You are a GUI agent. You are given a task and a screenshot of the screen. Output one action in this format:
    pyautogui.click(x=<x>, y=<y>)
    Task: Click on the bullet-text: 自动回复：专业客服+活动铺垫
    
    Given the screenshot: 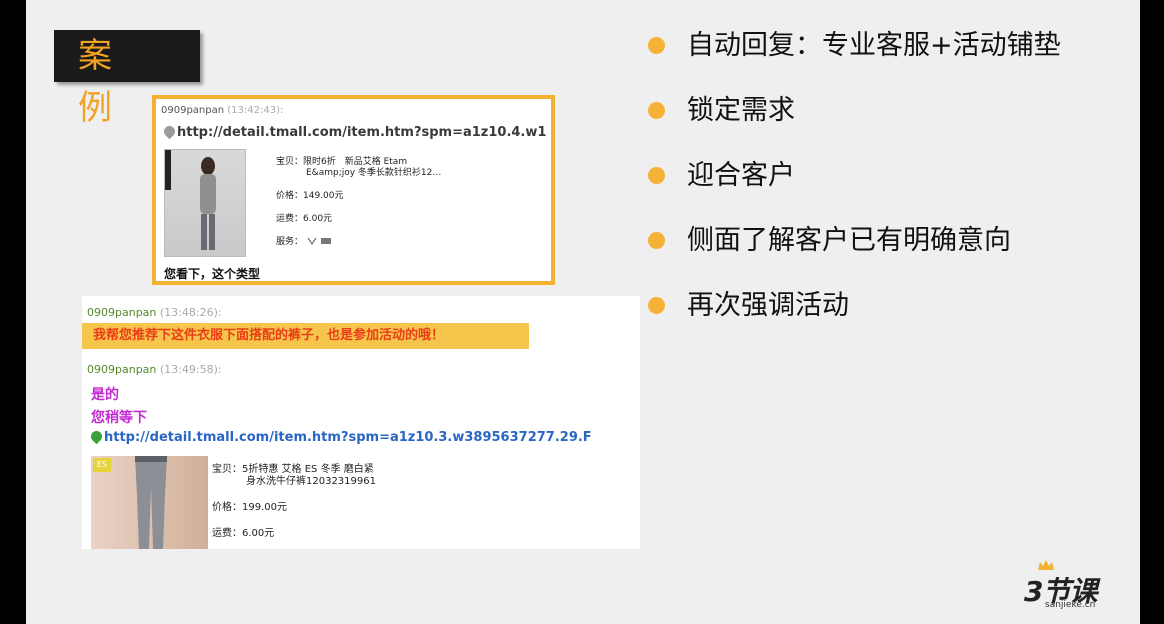 What is the action you would take?
    pyautogui.click(x=874, y=45)
    